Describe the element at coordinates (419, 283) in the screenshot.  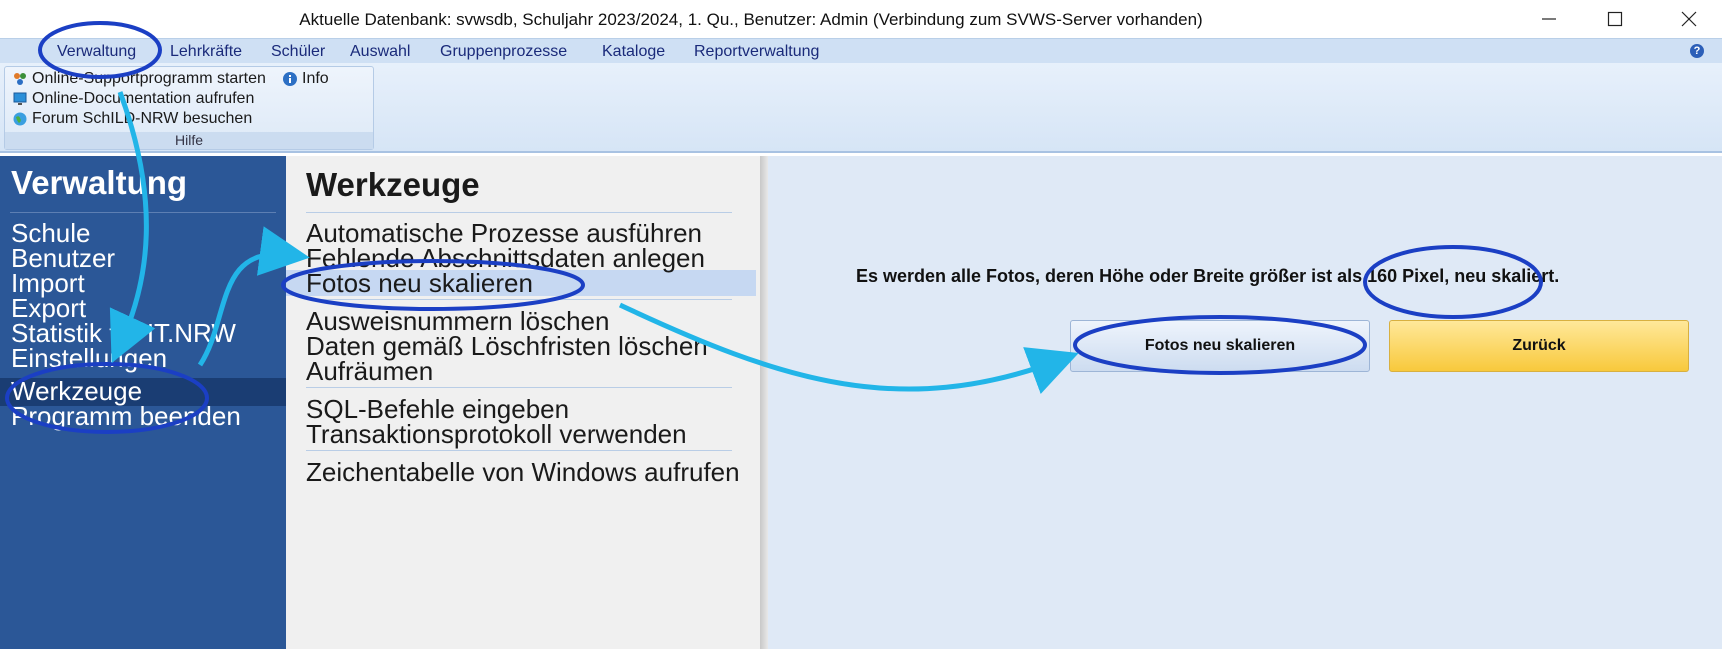
I see `tool-fotos-neu-skalieren: Fotos neu skalieren` at that location.